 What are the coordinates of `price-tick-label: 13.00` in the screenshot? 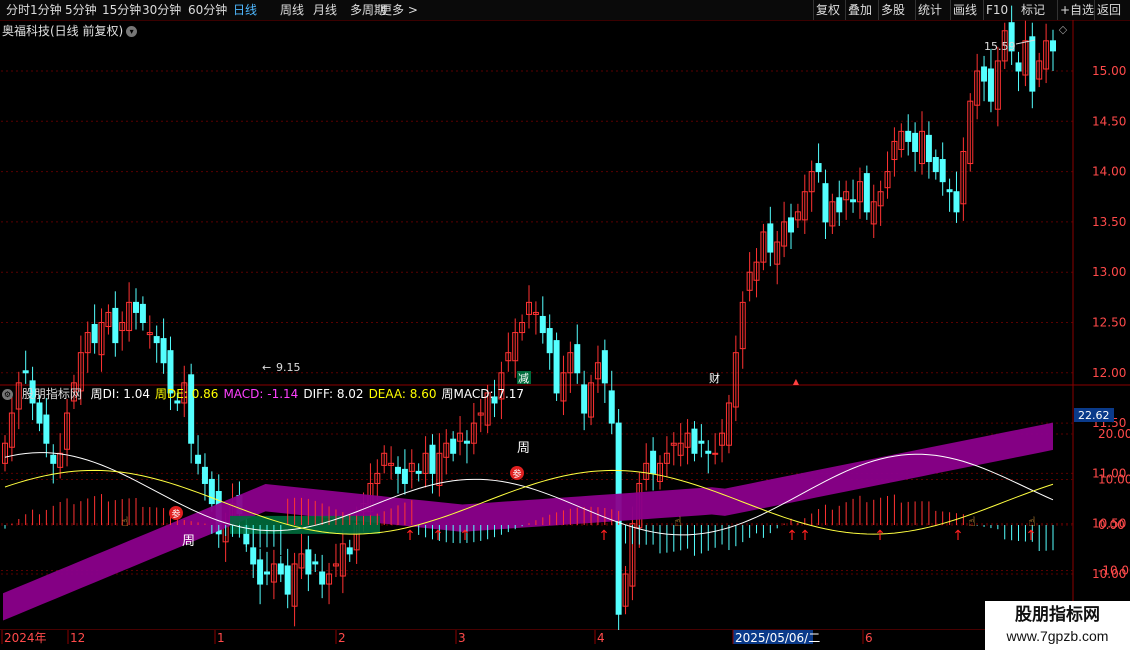 It's located at (1109, 272).